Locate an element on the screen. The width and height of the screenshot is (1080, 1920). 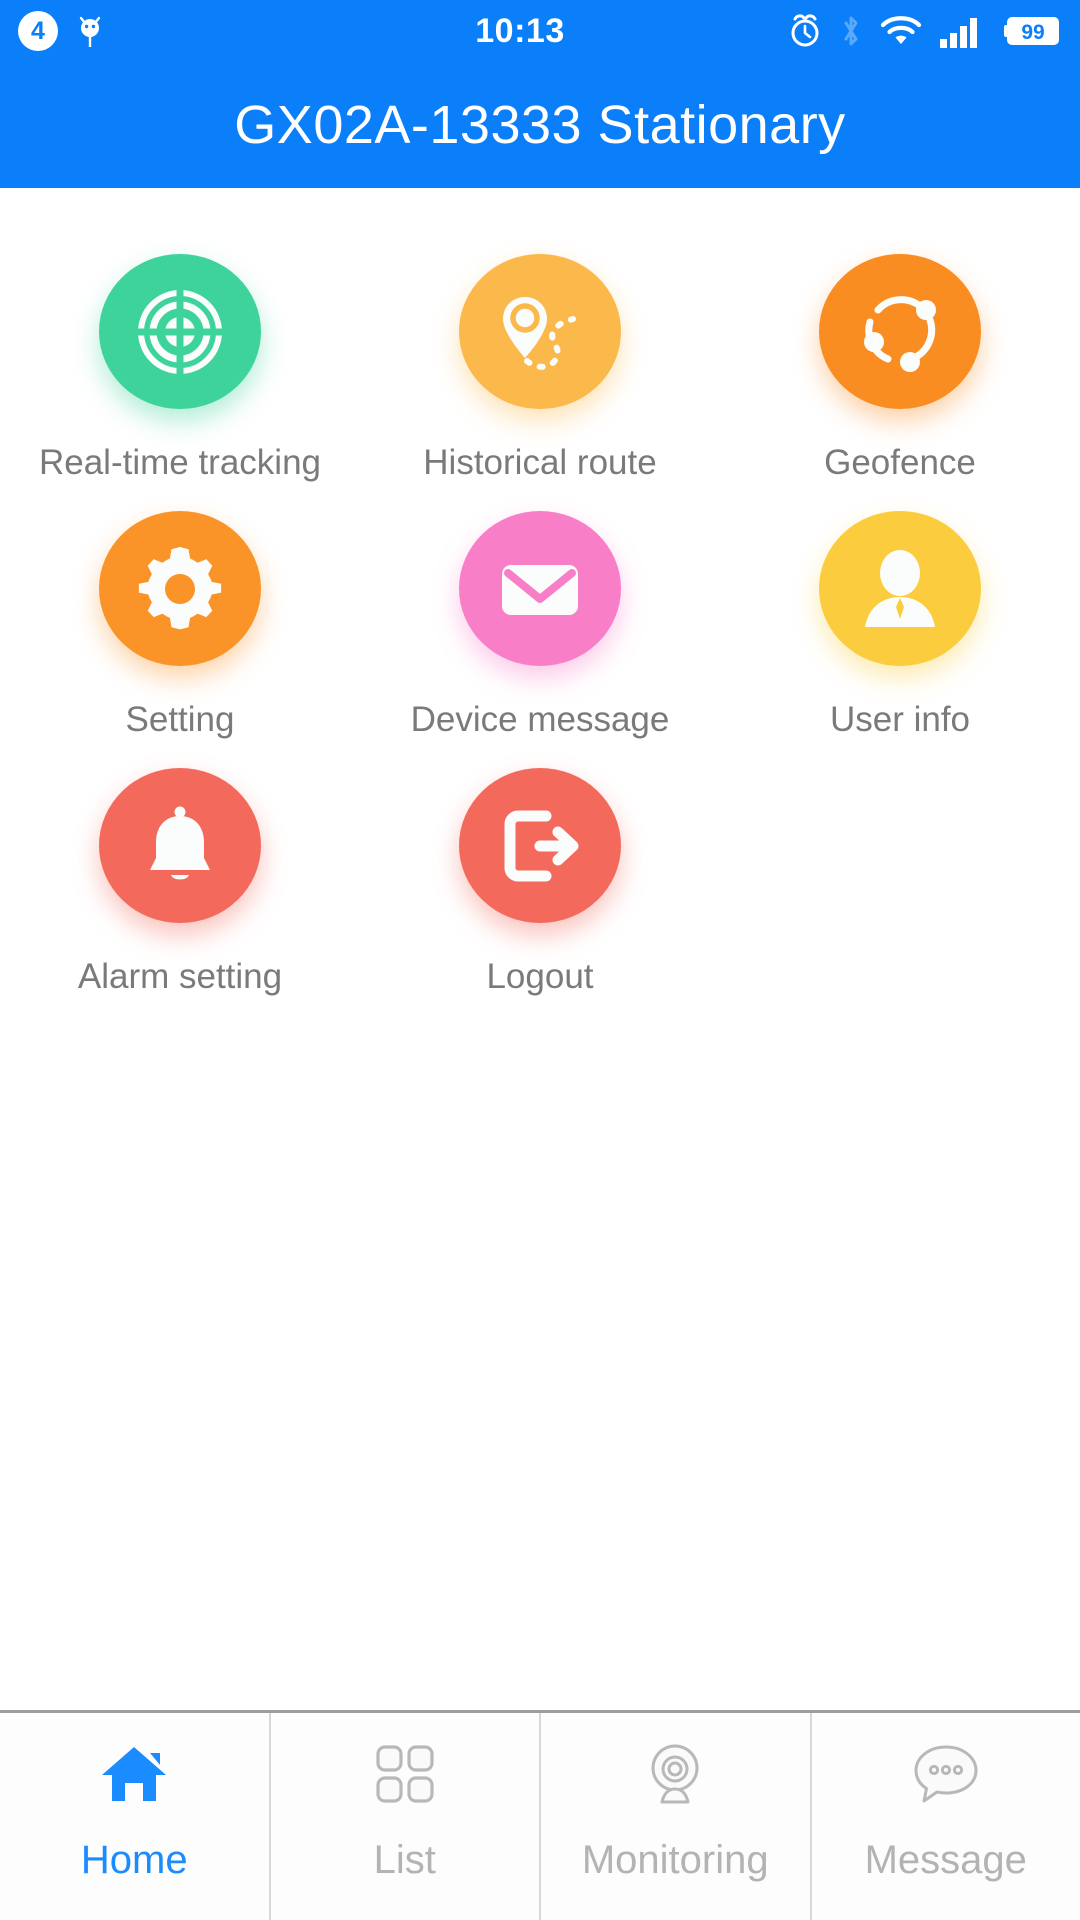
menu-item-geofence: Geofence is located at coordinates (900, 354).